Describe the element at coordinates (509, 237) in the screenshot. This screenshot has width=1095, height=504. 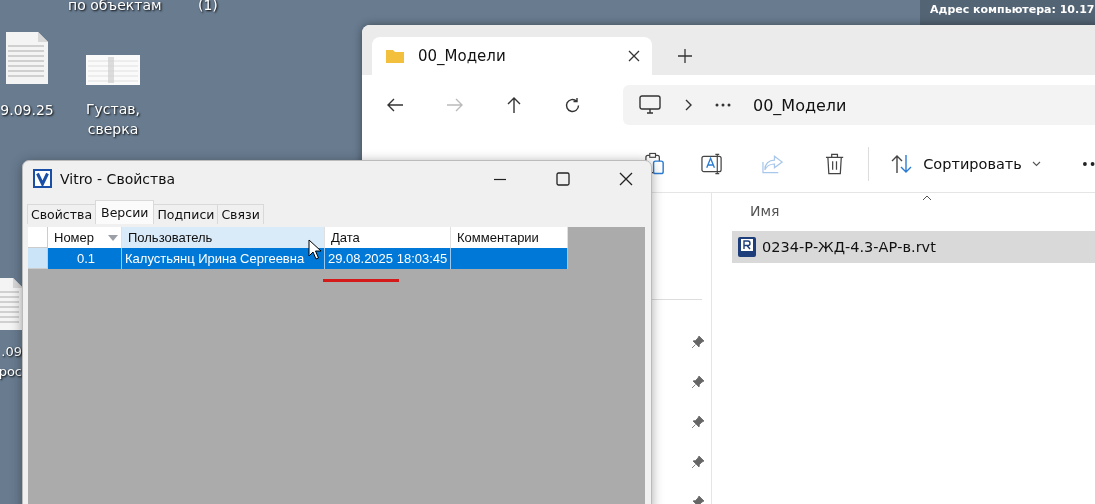
I see `column-header: Комментарии` at that location.